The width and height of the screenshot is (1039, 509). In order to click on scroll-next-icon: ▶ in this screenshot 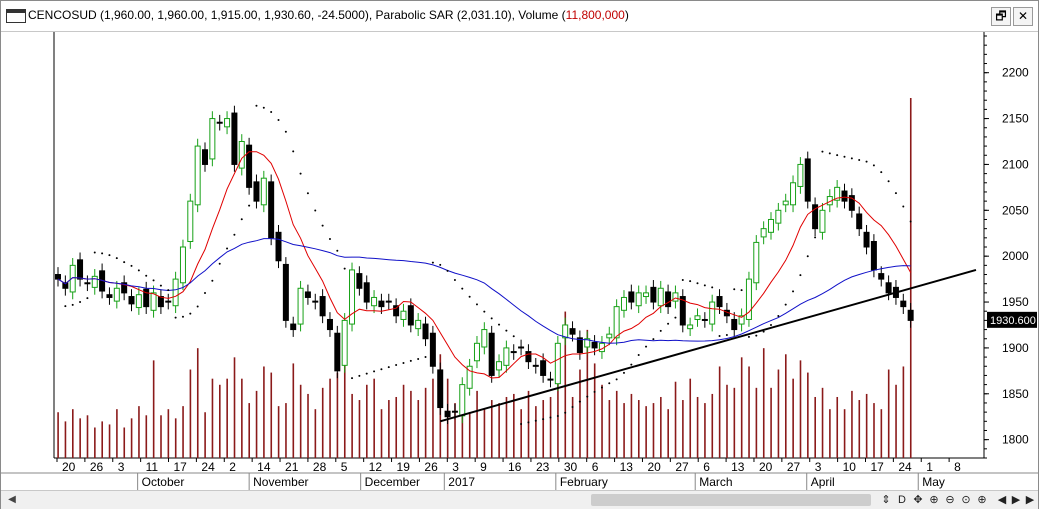, I will do `click(1016, 500)`.